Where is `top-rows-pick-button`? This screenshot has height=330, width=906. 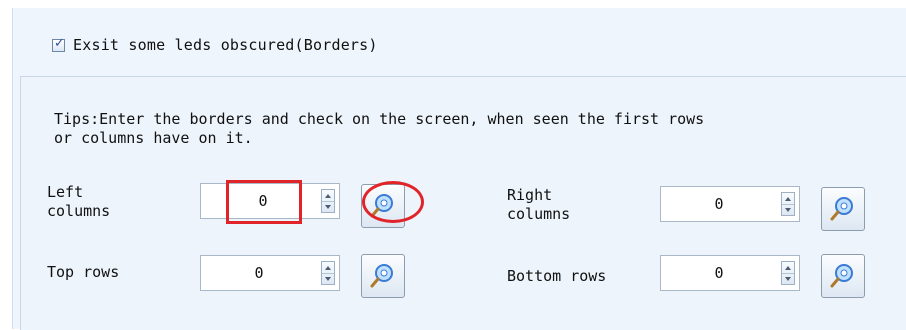
top-rows-pick-button is located at coordinates (383, 276).